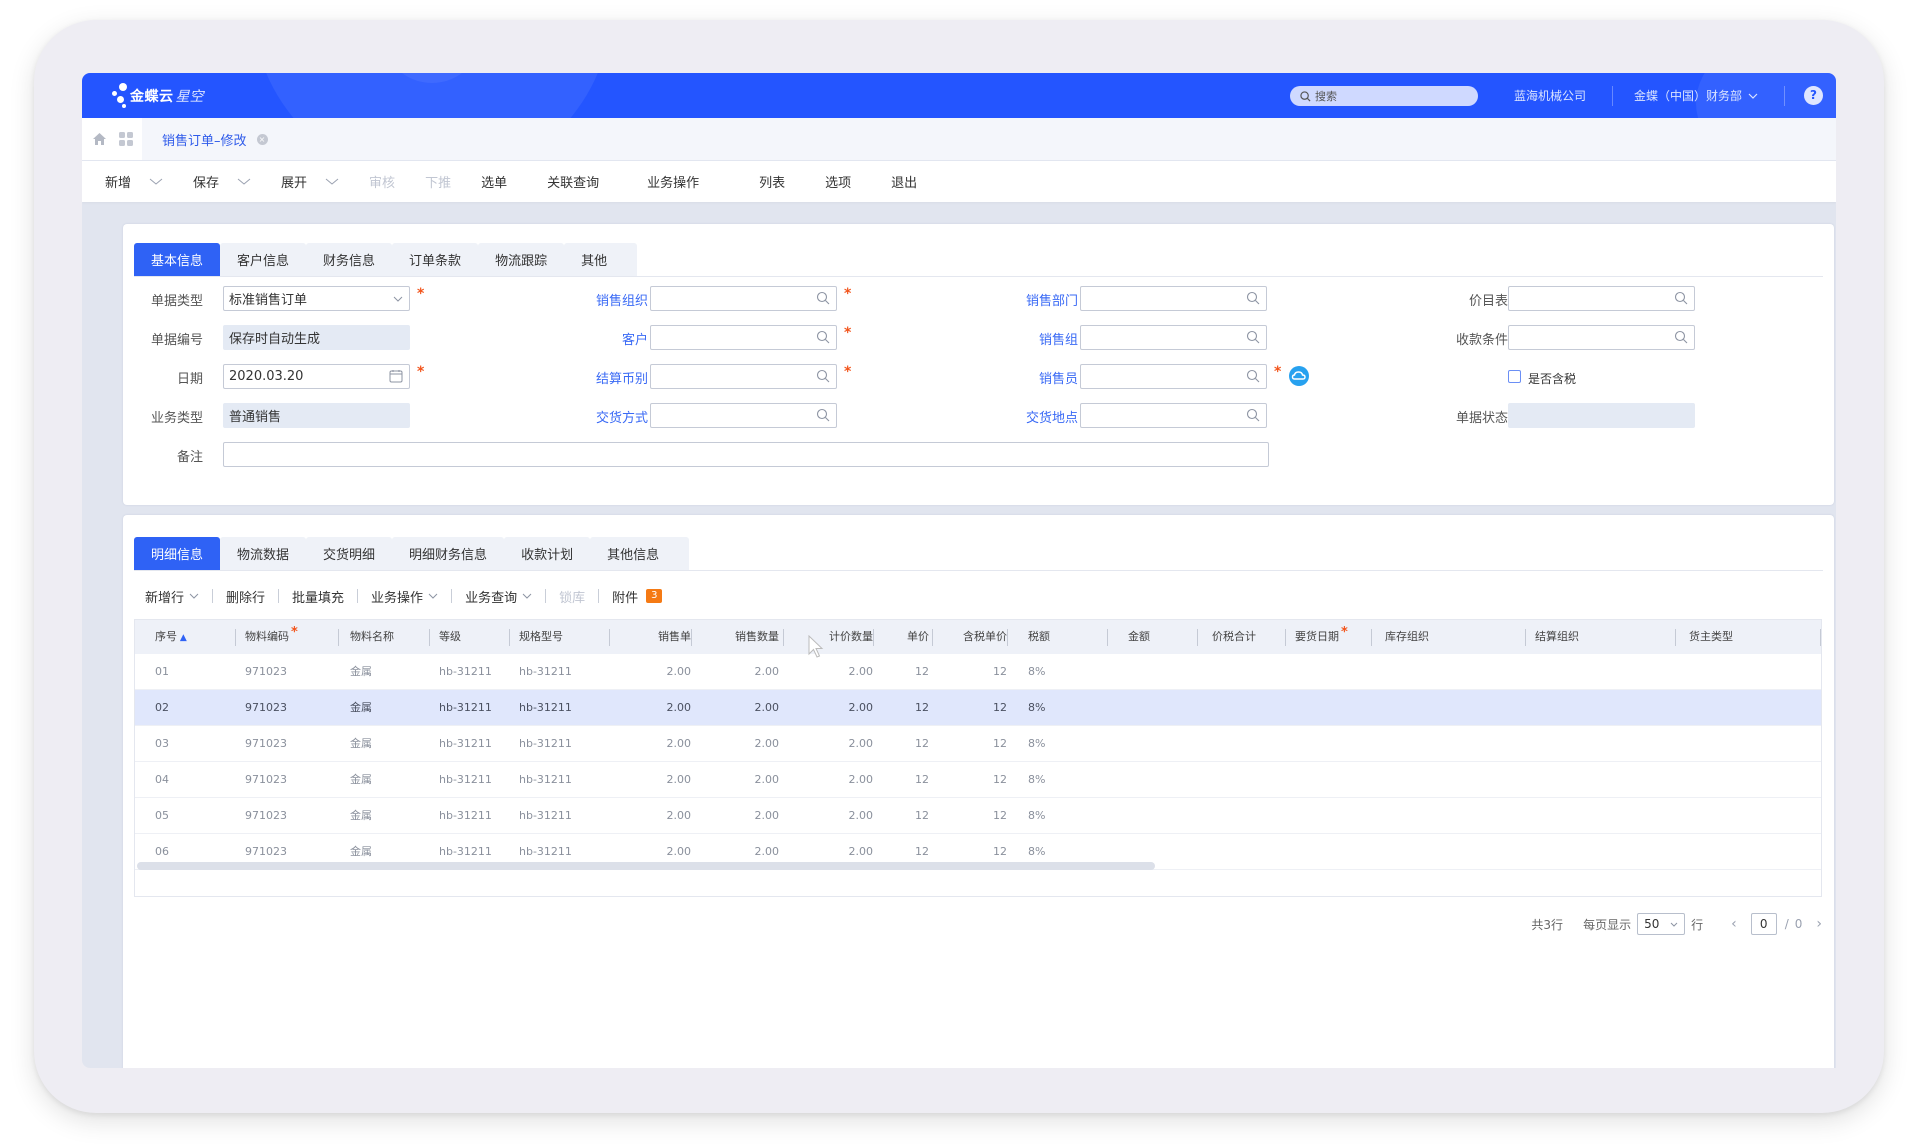  I want to click on column-header: 含税单价, so click(971, 637).